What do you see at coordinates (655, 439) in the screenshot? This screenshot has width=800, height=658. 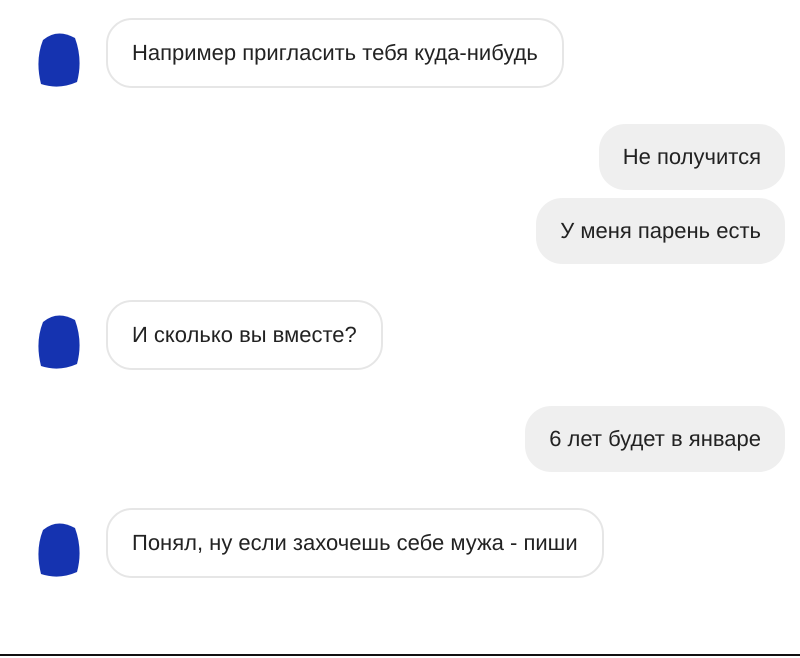 I see `outgoing-message: 6 лет будет в январе` at bounding box center [655, 439].